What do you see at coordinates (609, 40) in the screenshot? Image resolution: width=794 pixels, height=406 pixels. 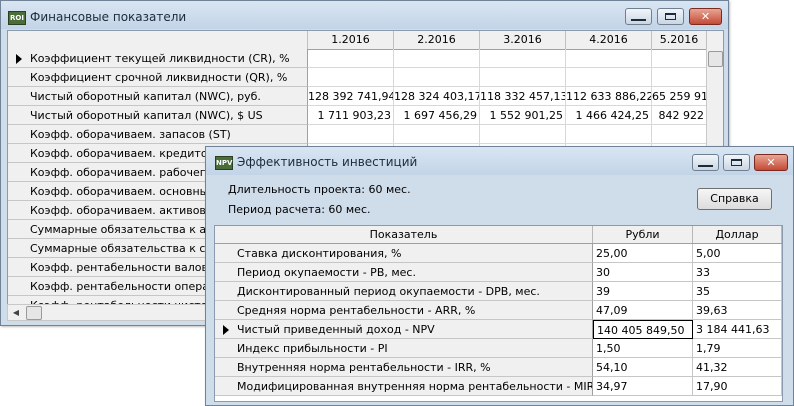 I see `column-header: 4.2016` at bounding box center [609, 40].